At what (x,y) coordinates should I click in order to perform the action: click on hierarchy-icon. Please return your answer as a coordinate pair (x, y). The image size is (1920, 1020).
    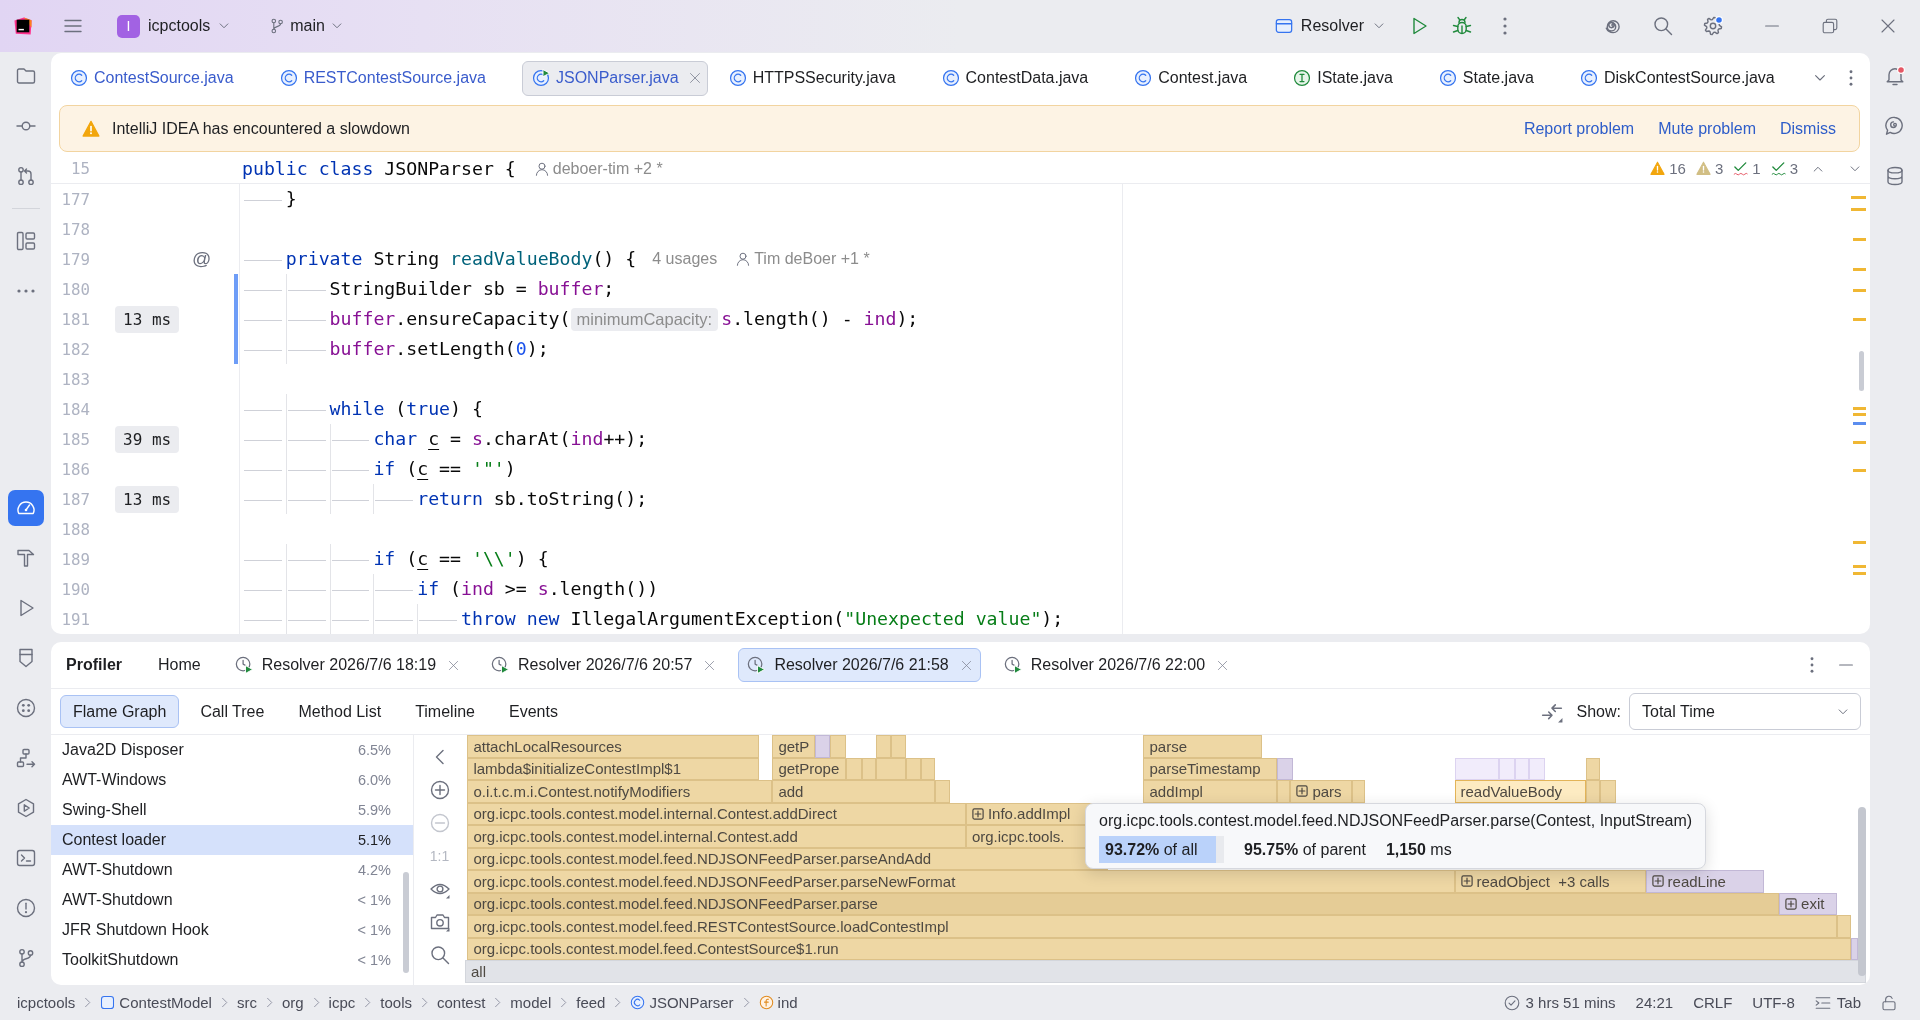
    Looking at the image, I should click on (25, 758).